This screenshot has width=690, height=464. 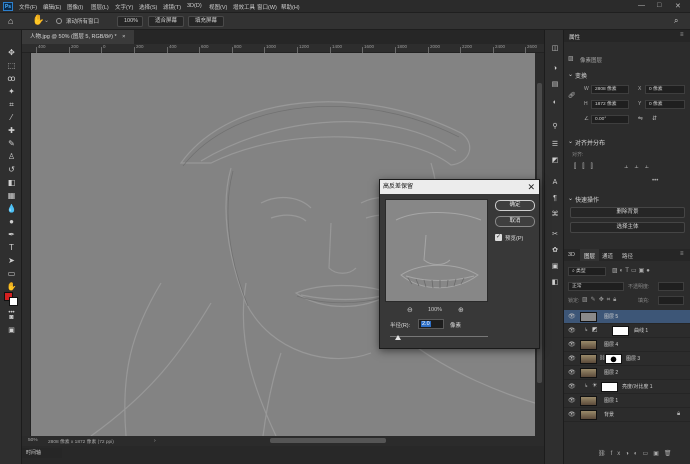 What do you see at coordinates (639, 167) in the screenshot?
I see `align-top-icon: ⫠⫠⫠` at bounding box center [639, 167].